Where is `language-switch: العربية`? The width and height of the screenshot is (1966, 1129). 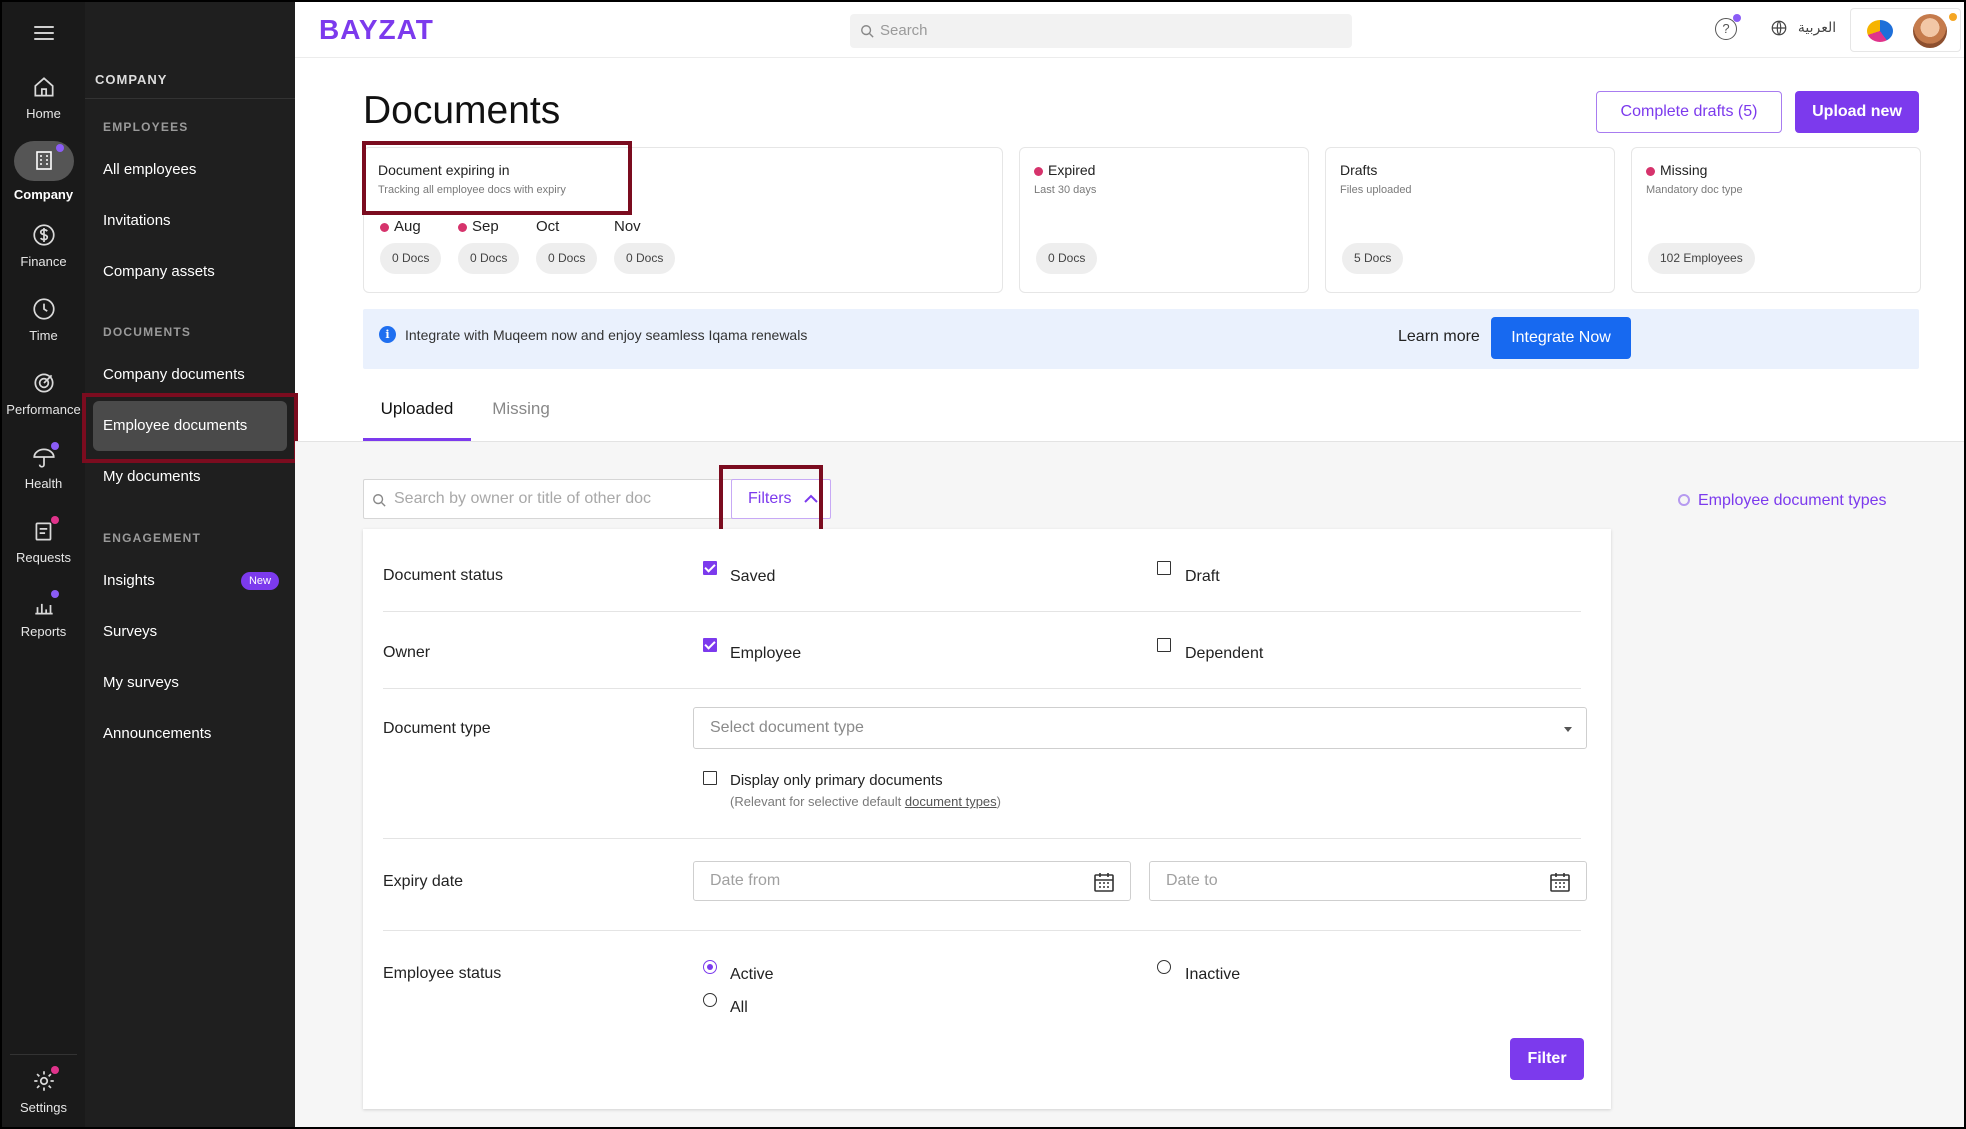 language-switch: العربية is located at coordinates (1803, 28).